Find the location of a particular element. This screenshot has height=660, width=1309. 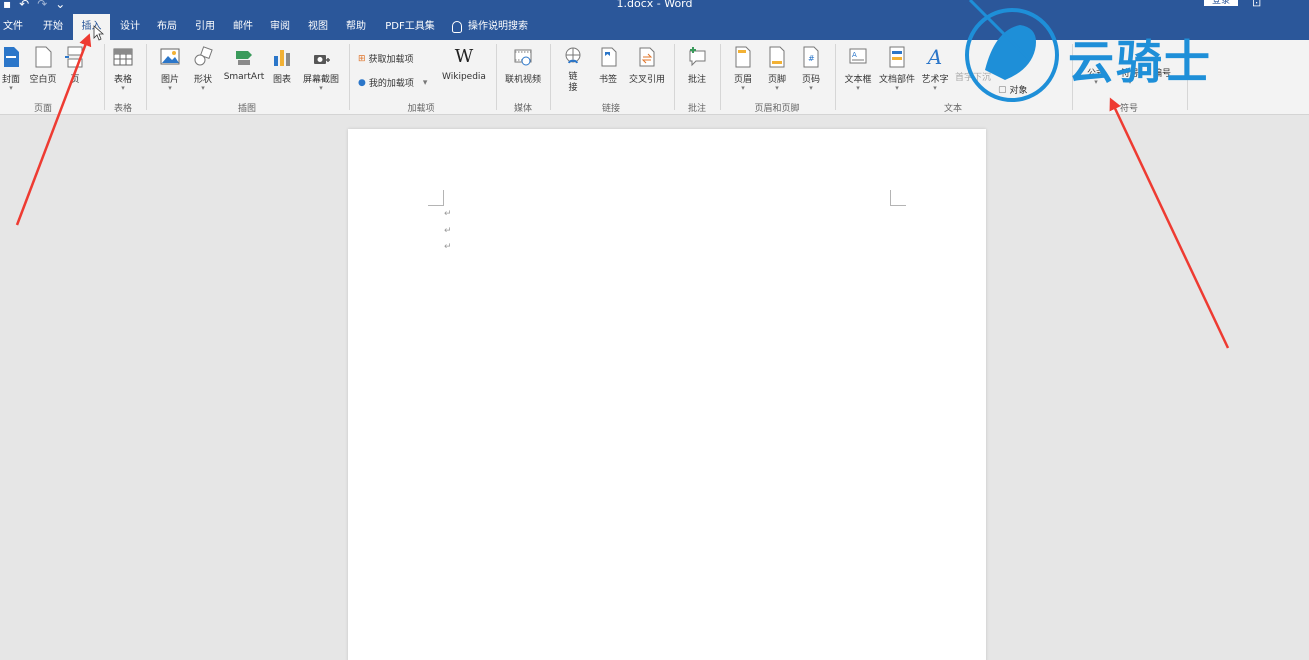

footer-button: 页脚 ▾ is located at coordinates (777, 68).